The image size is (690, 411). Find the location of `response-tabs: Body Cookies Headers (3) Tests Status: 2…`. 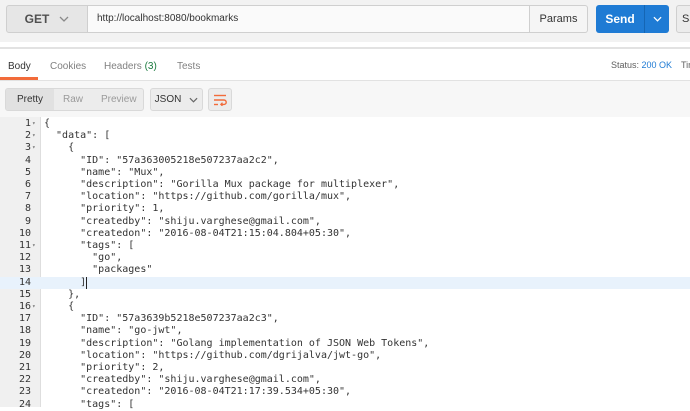

response-tabs: Body Cookies Headers (3) Tests Status: 2… is located at coordinates (345, 67).